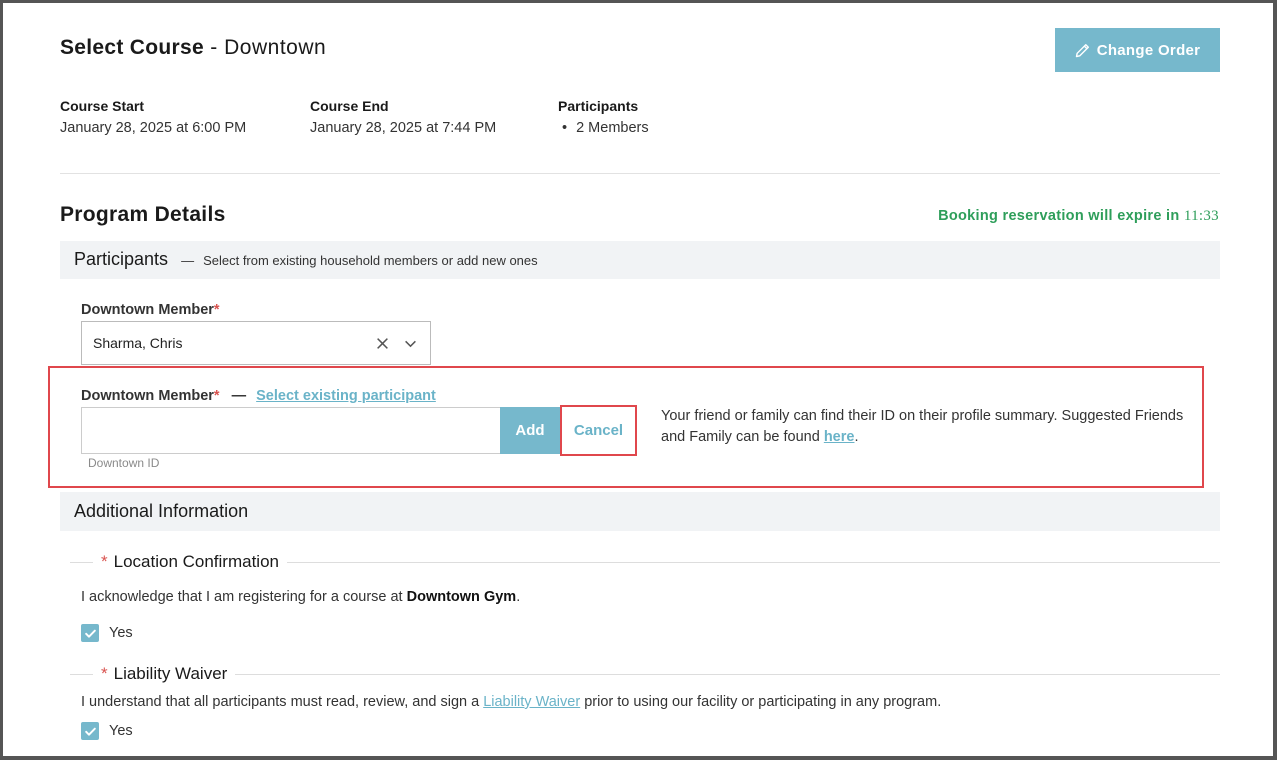 Image resolution: width=1277 pixels, height=760 pixels. I want to click on course-end-value: January 28, 2025 at 7:44 PM, so click(403, 128).